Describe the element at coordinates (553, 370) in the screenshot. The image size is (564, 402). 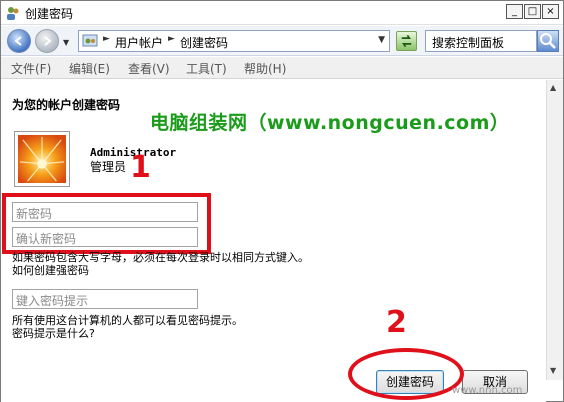
I see `scroll-down-icon: ▼` at that location.